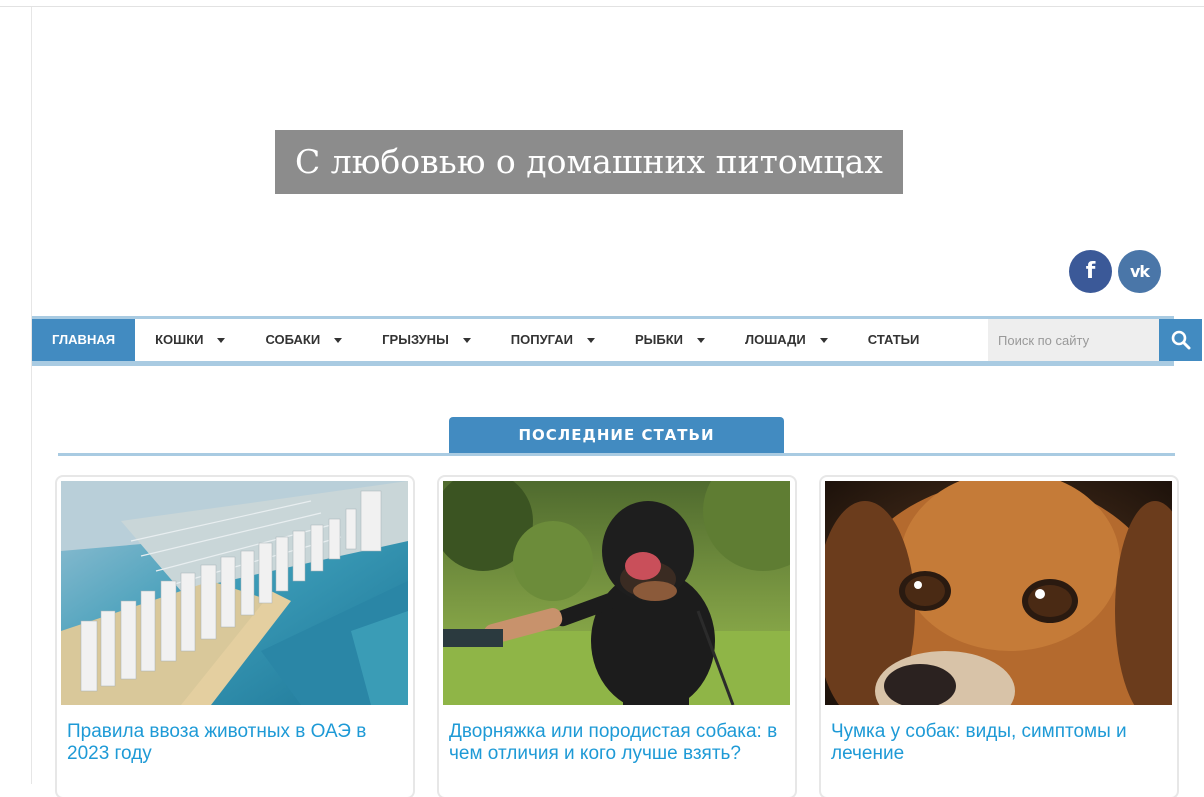  I want to click on article-card: Правила ввоза животных в ОАЭ в 2023 году, so click(235, 637).